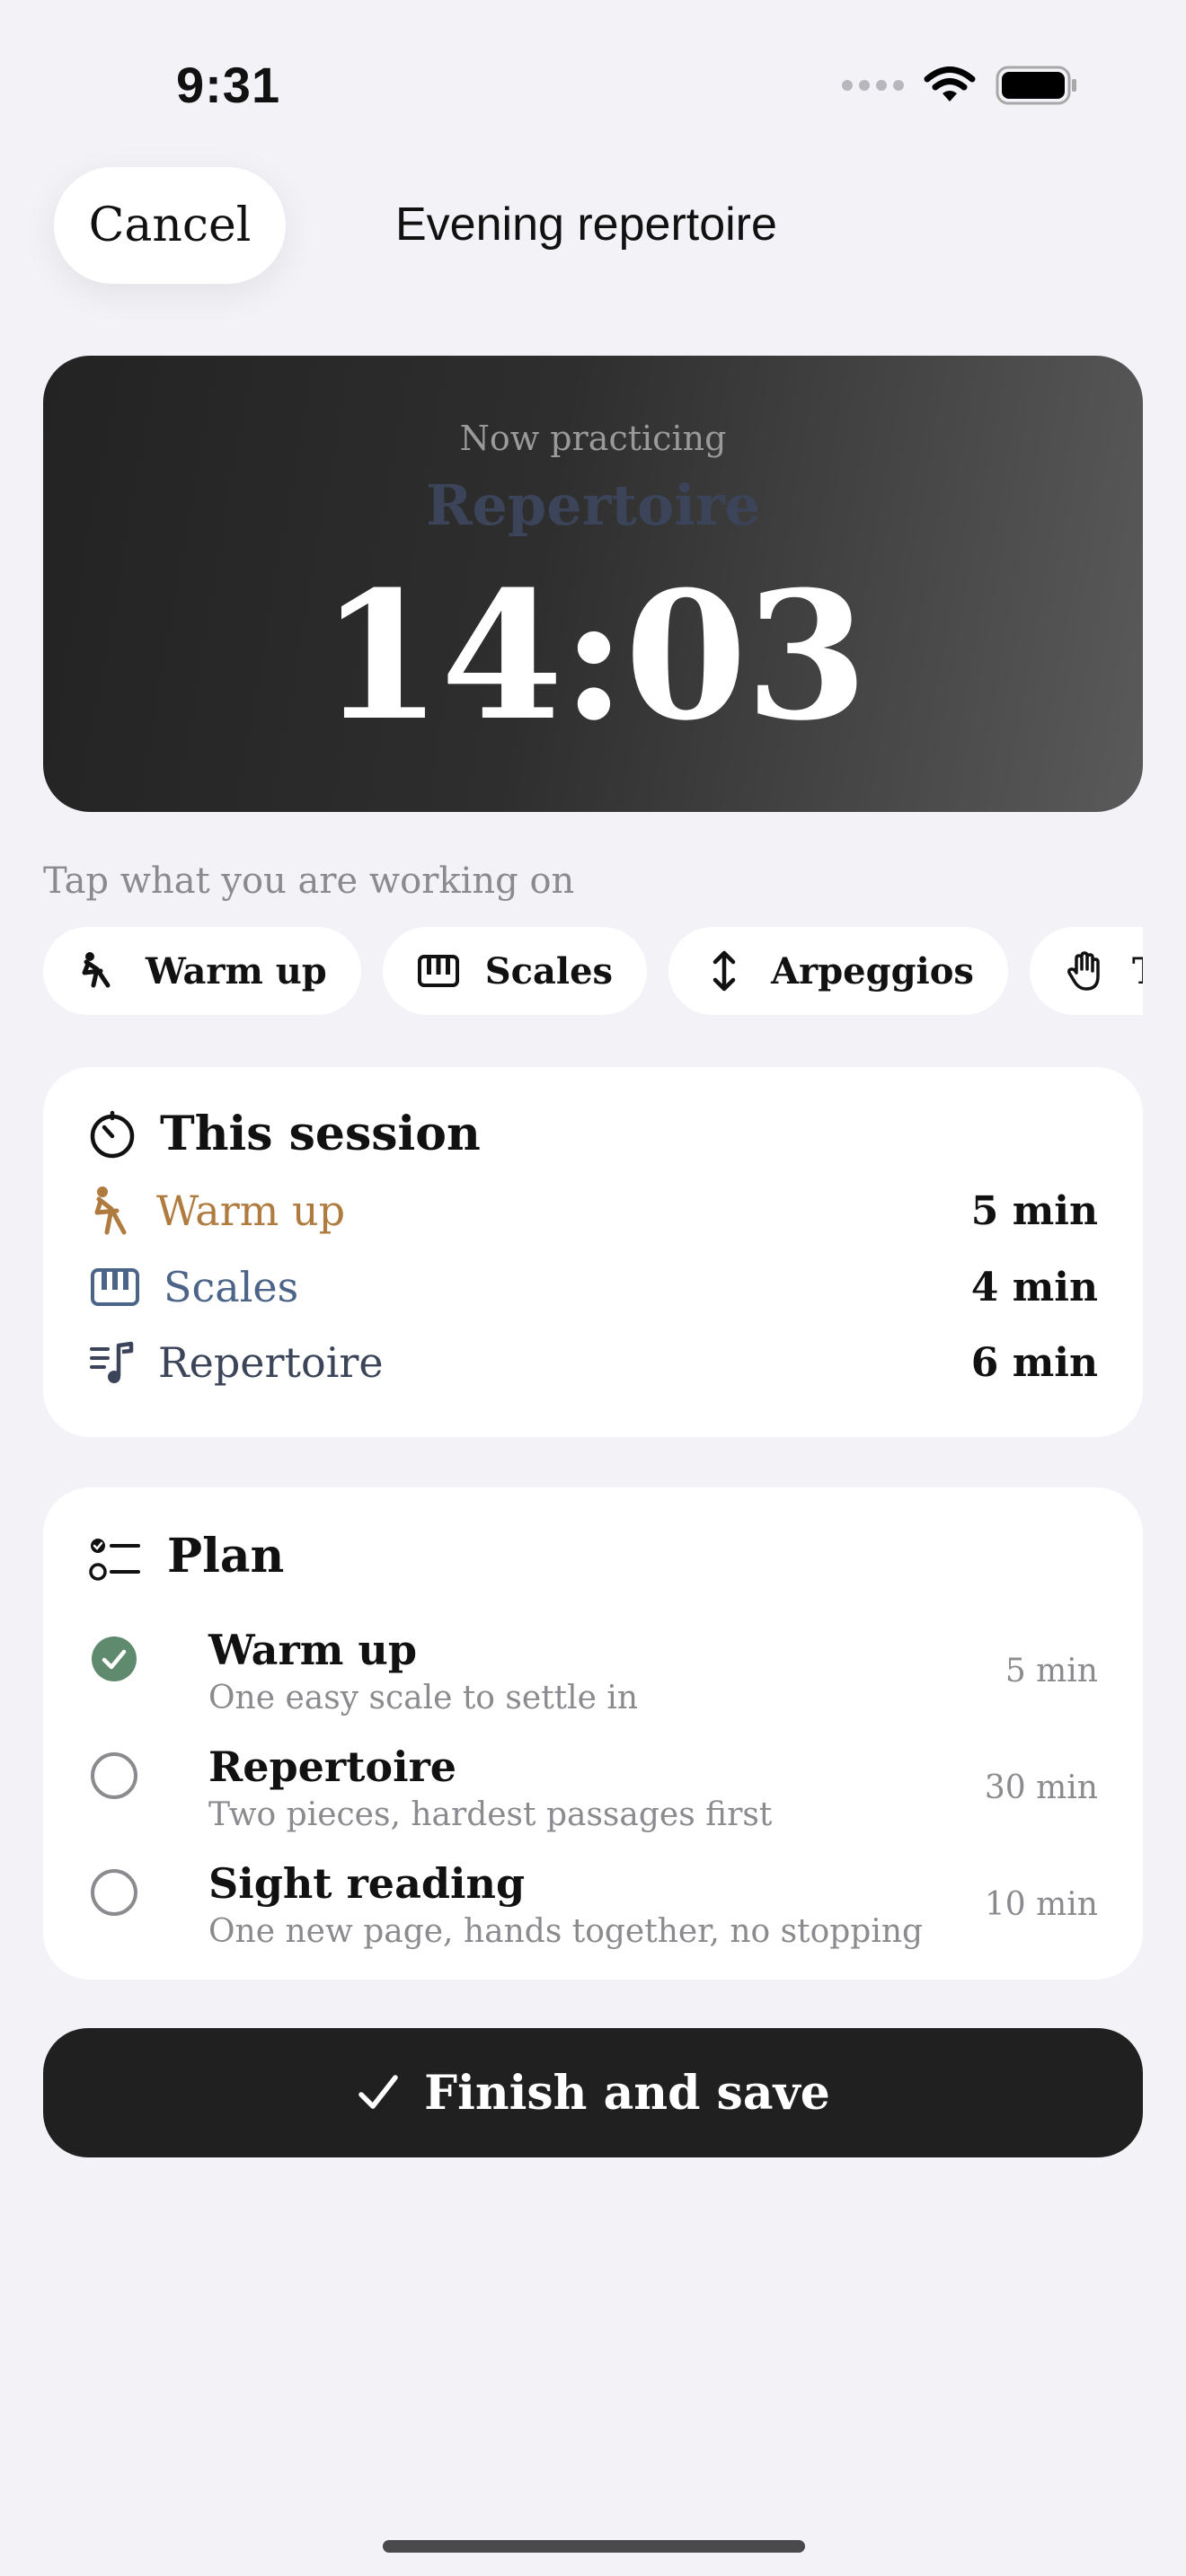  Describe the element at coordinates (332, 1766) in the screenshot. I see `plan-item-title: Repertoire` at that location.